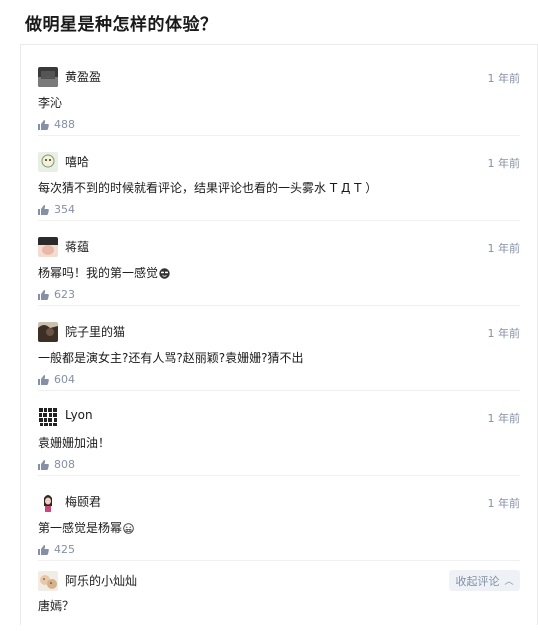 This screenshot has width=538, height=631. I want to click on author-name: 阿乐的小灿灿, so click(101, 580).